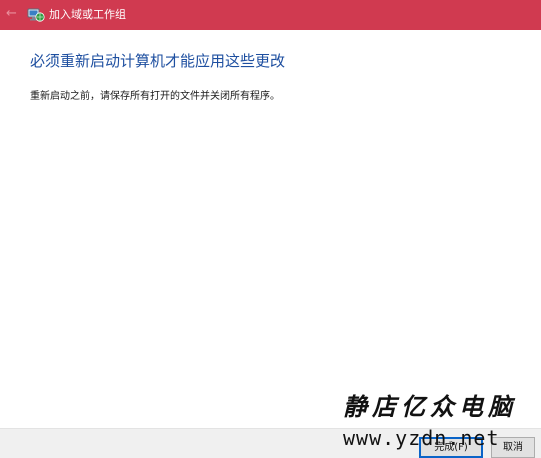 This screenshot has height=458, width=541. I want to click on watermark-url: www.yzdn.net, so click(421, 438).